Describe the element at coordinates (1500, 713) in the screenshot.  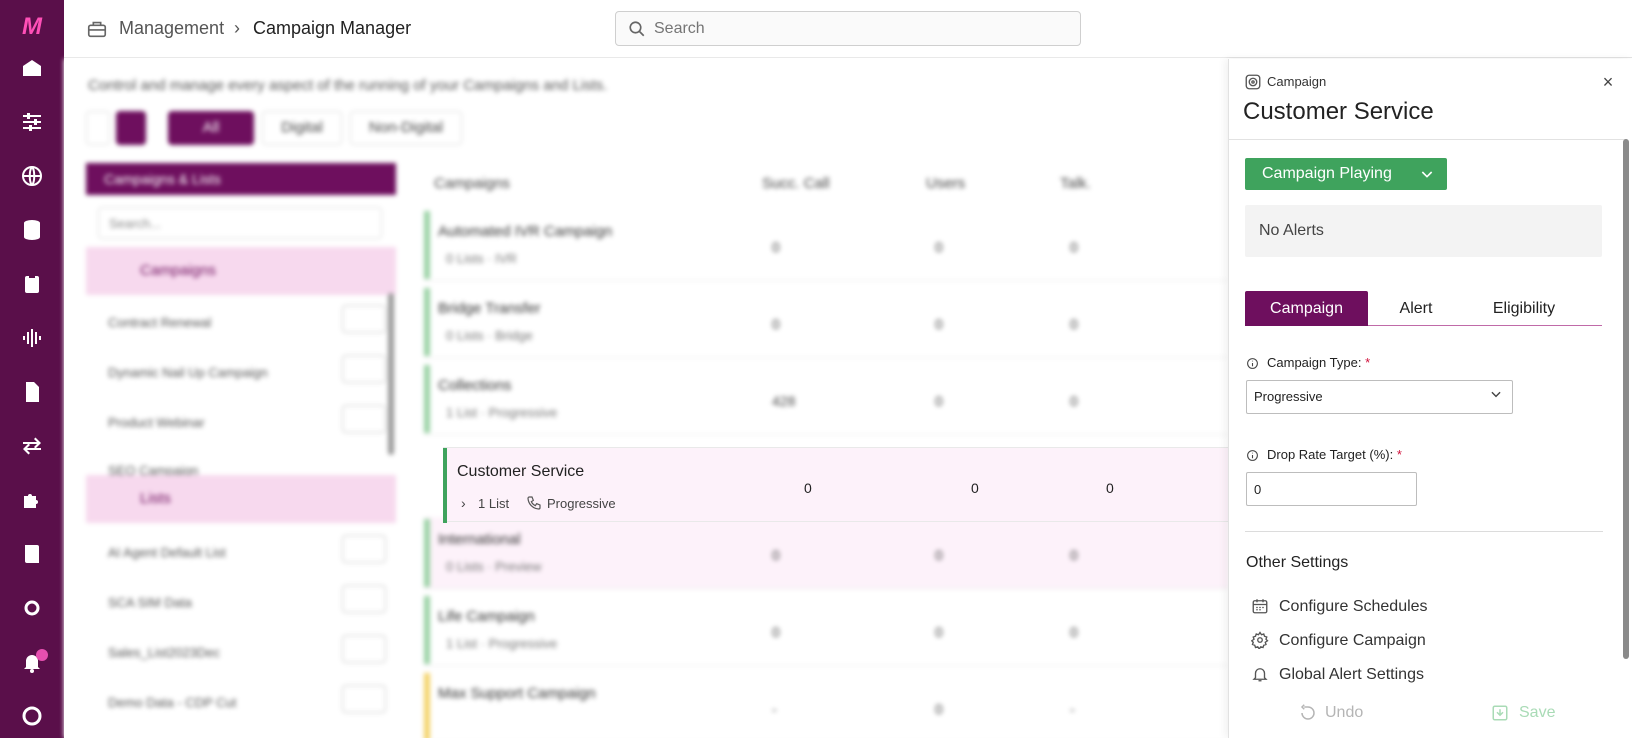
I see `save-icon` at that location.